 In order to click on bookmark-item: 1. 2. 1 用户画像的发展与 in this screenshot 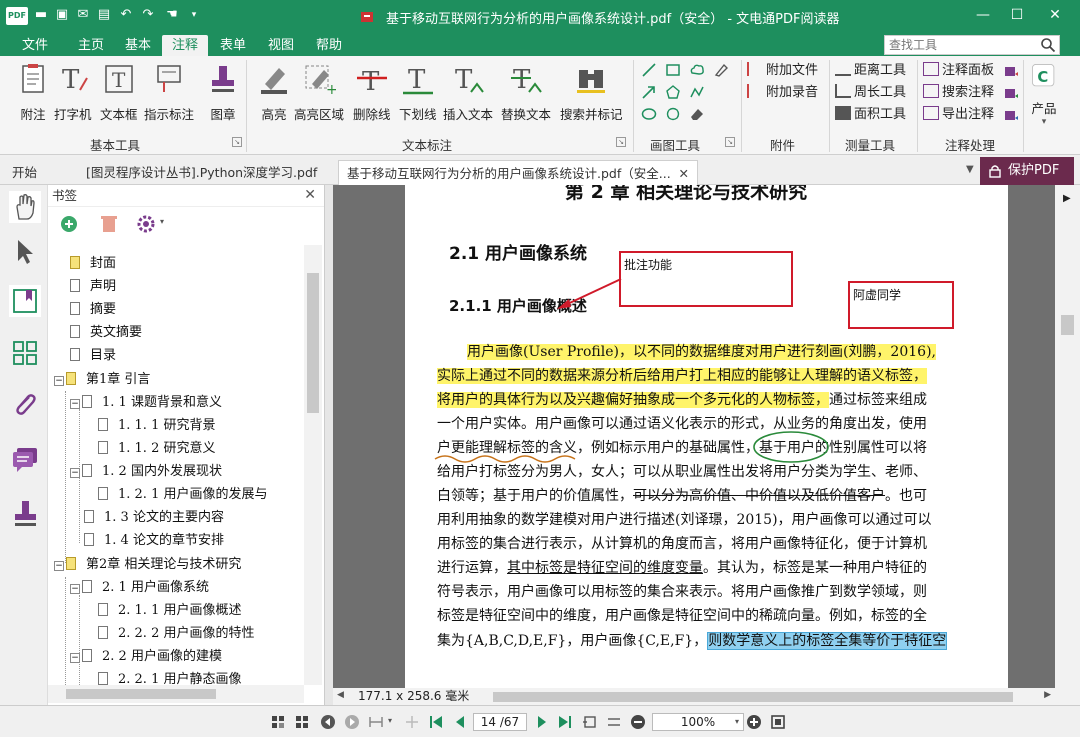, I will do `click(182, 495)`.